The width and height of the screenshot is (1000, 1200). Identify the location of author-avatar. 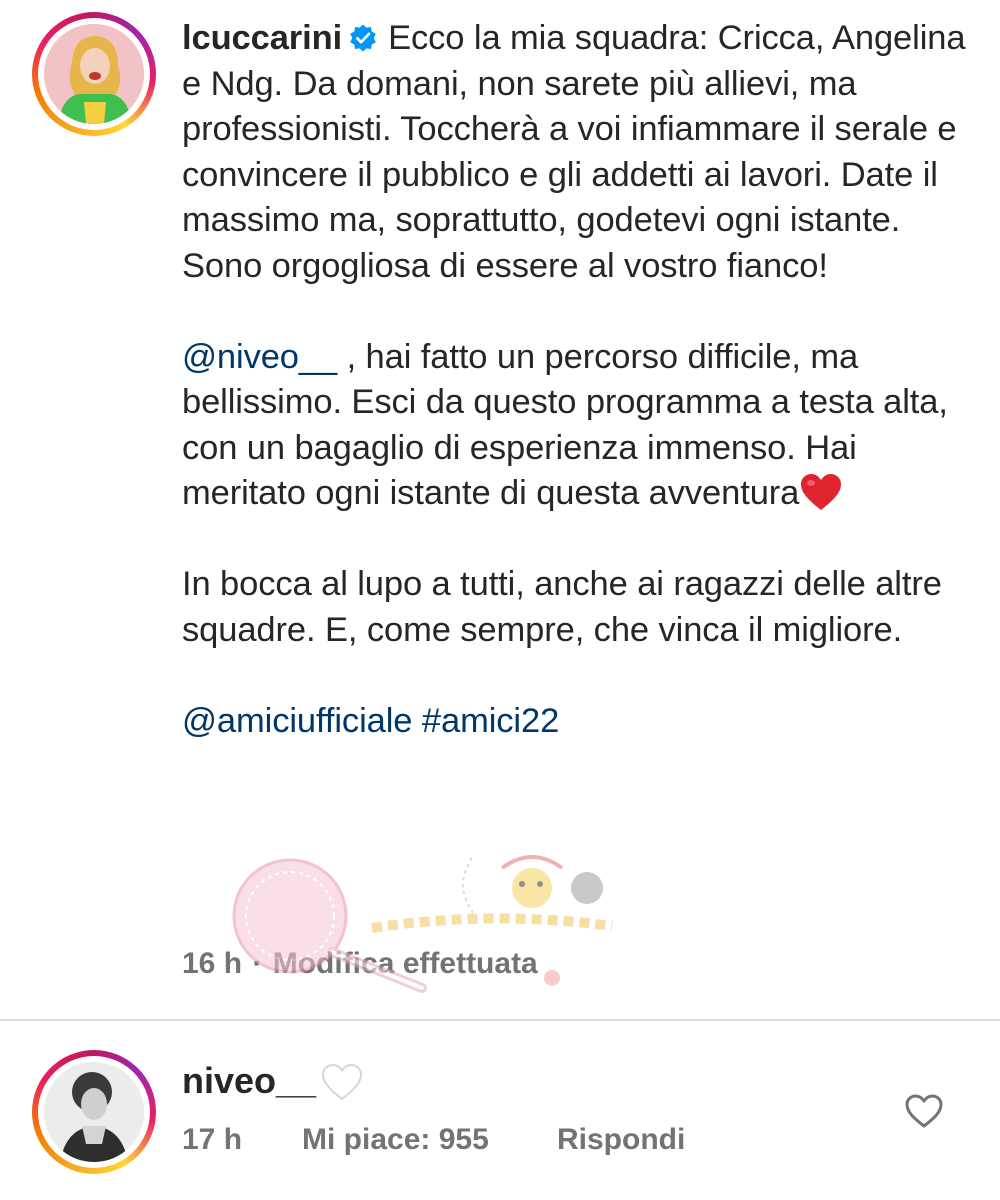
(94, 74).